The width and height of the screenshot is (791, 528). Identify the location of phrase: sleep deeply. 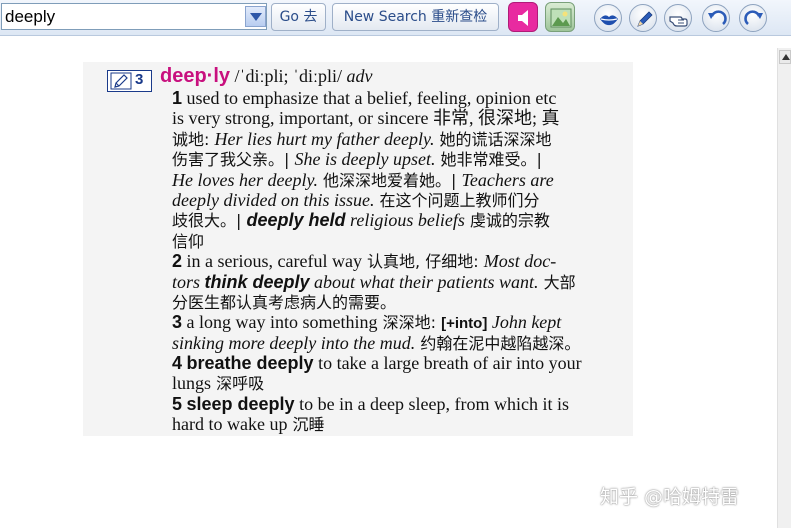
(240, 403).